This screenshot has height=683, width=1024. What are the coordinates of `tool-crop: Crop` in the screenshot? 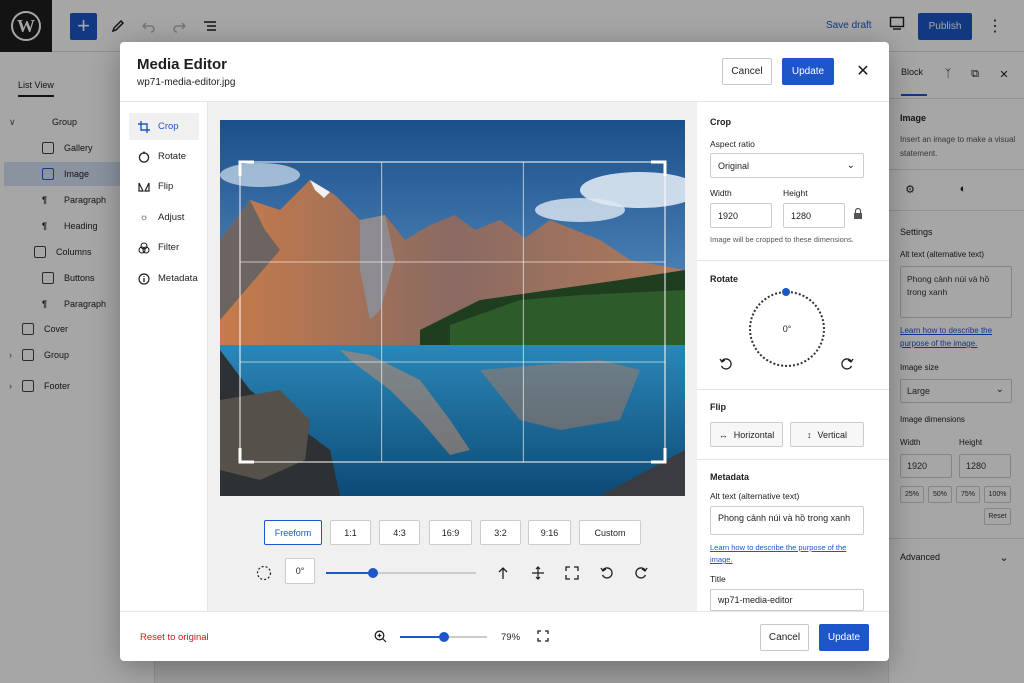 It's located at (164, 126).